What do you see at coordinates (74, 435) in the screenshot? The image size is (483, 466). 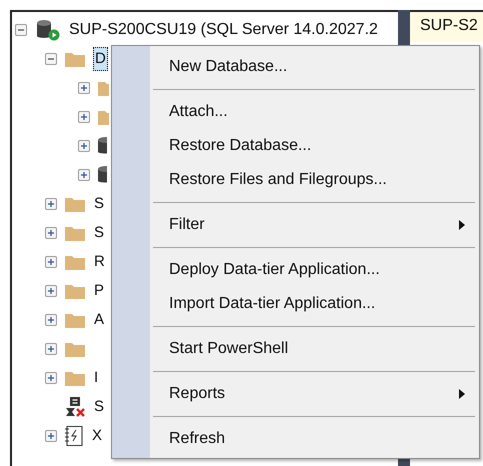 I see `notebook-icon` at bounding box center [74, 435].